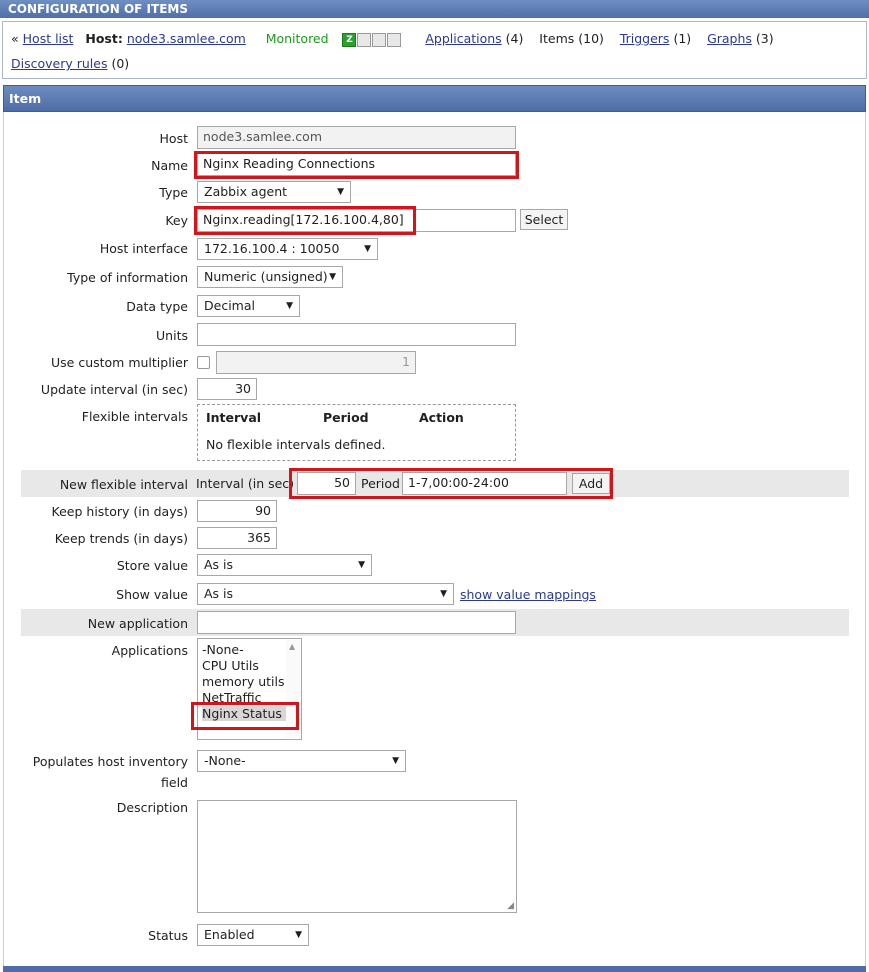  I want to click on triggers-count: (1), so click(682, 38).